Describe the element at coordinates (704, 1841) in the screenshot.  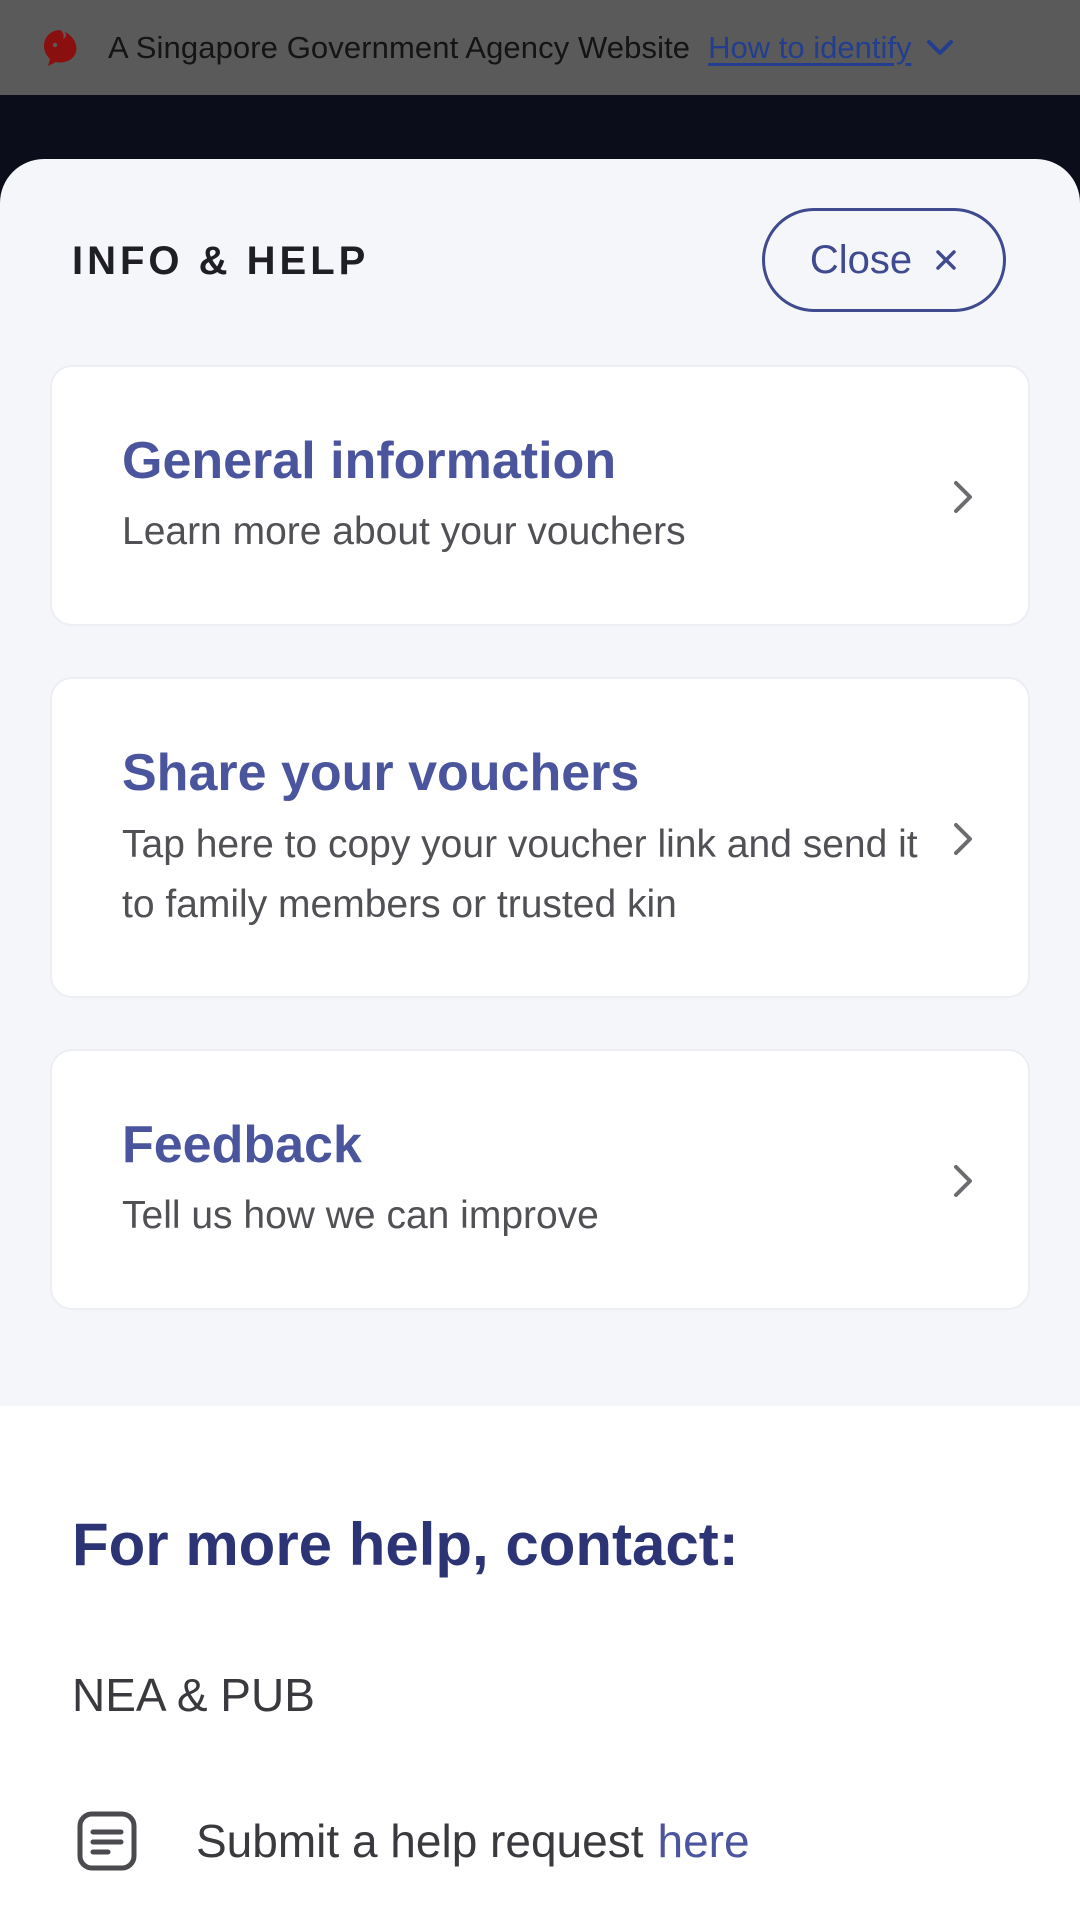
I see `help-request-link: here` at that location.